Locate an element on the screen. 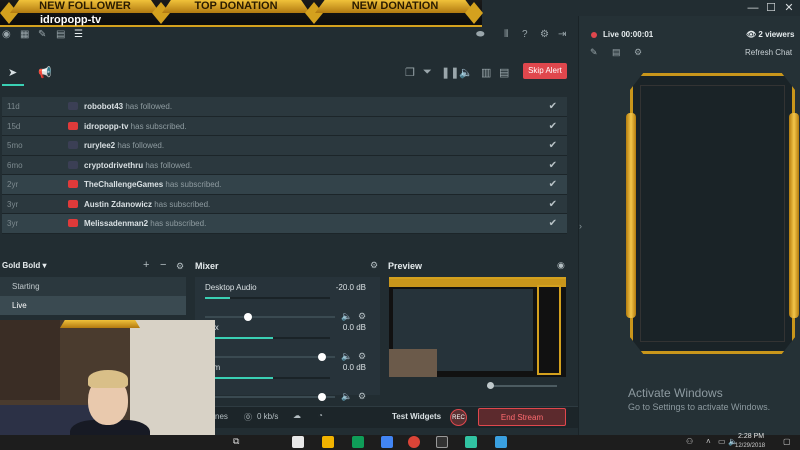 The height and width of the screenshot is (450, 800). dashboard-icon: ◉ is located at coordinates (6, 34).